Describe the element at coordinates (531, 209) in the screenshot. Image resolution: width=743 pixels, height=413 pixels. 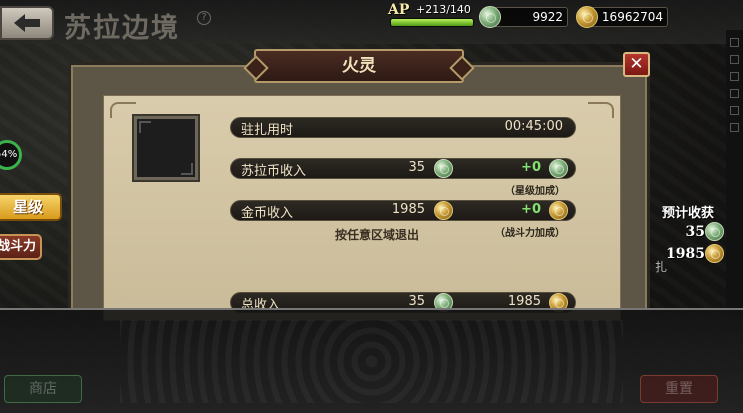
I see `gold-bonus: +0` at that location.